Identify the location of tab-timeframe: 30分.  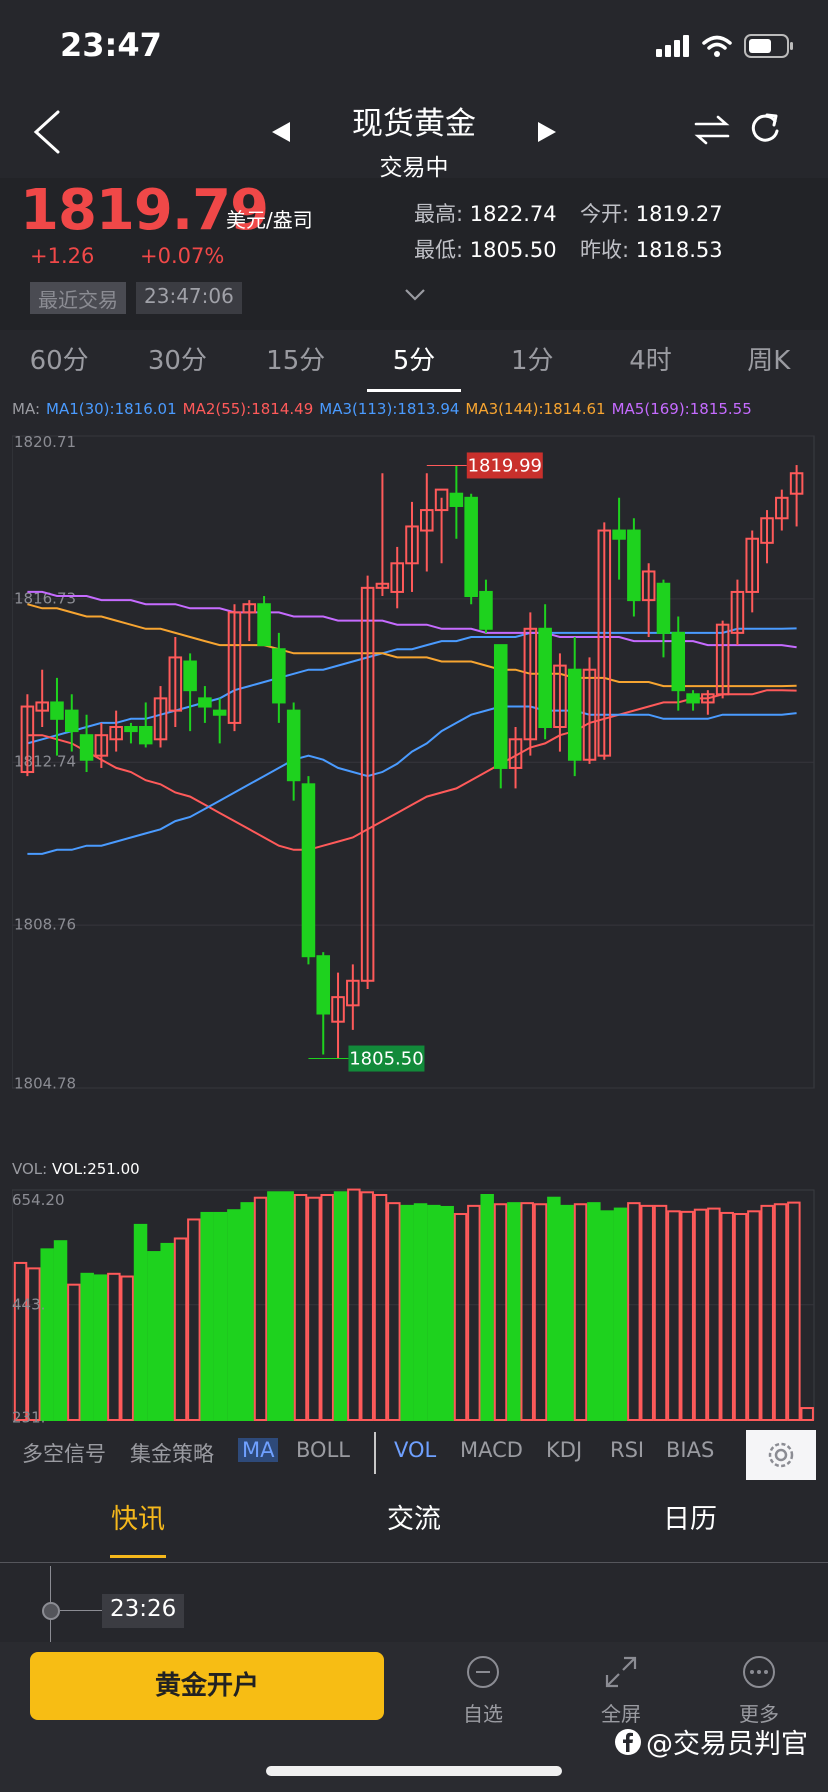
(177, 363).